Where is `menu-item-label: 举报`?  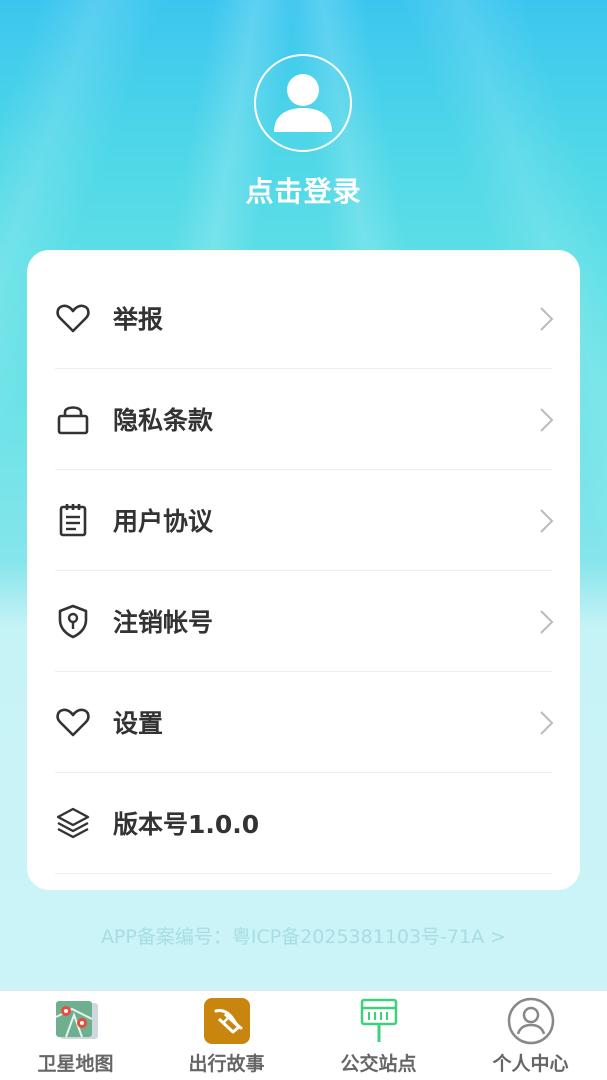 menu-item-label: 举报 is located at coordinates (138, 319).